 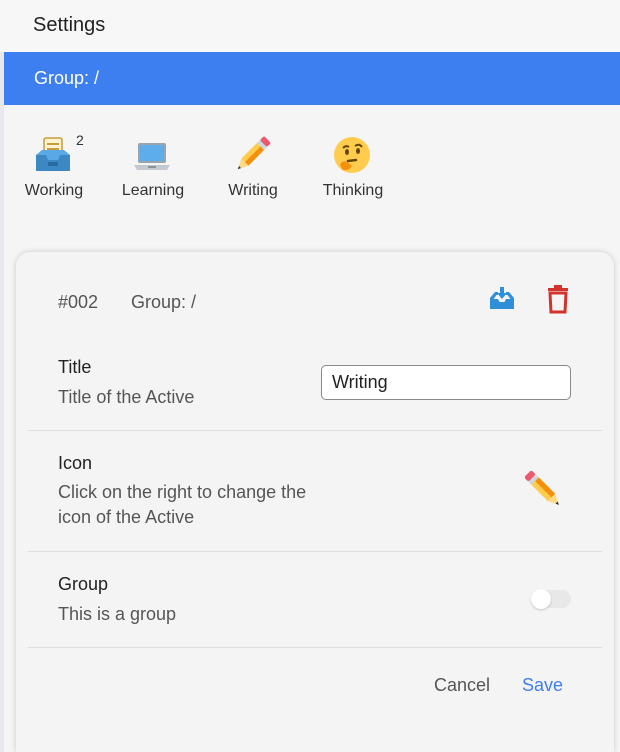 I want to click on toggle-knob, so click(x=541, y=599).